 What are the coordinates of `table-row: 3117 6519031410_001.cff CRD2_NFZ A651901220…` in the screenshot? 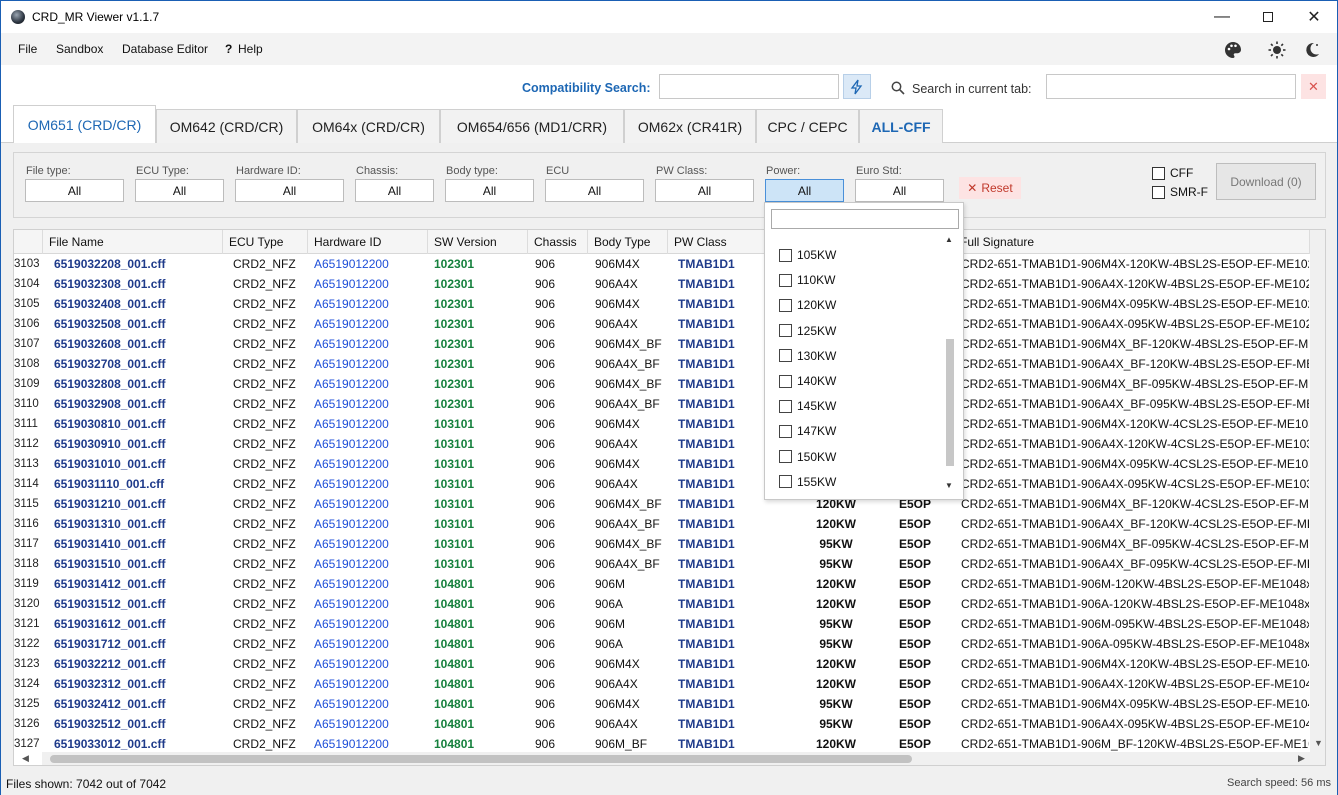 It's located at (662, 544).